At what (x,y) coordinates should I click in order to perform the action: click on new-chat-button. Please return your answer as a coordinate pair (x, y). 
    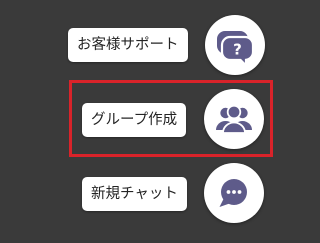
    Looking at the image, I should click on (234, 193).